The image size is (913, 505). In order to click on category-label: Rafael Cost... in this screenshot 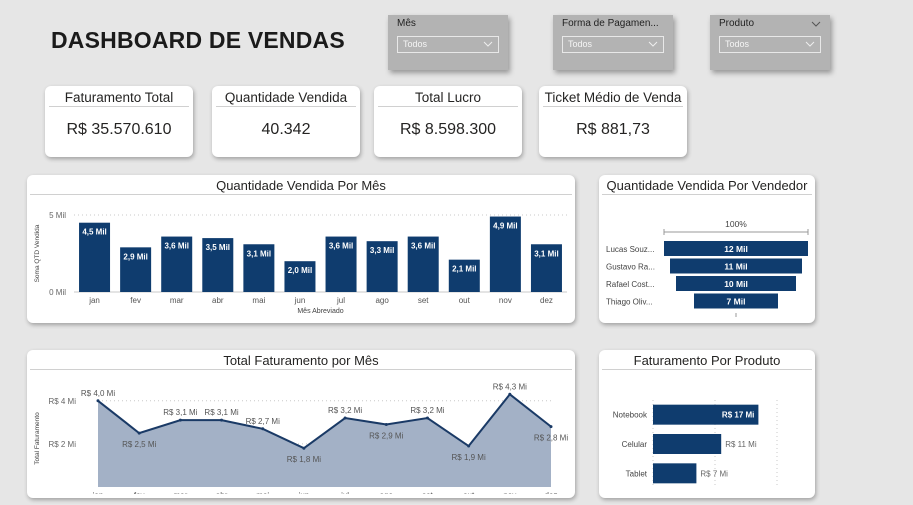, I will do `click(630, 284)`.